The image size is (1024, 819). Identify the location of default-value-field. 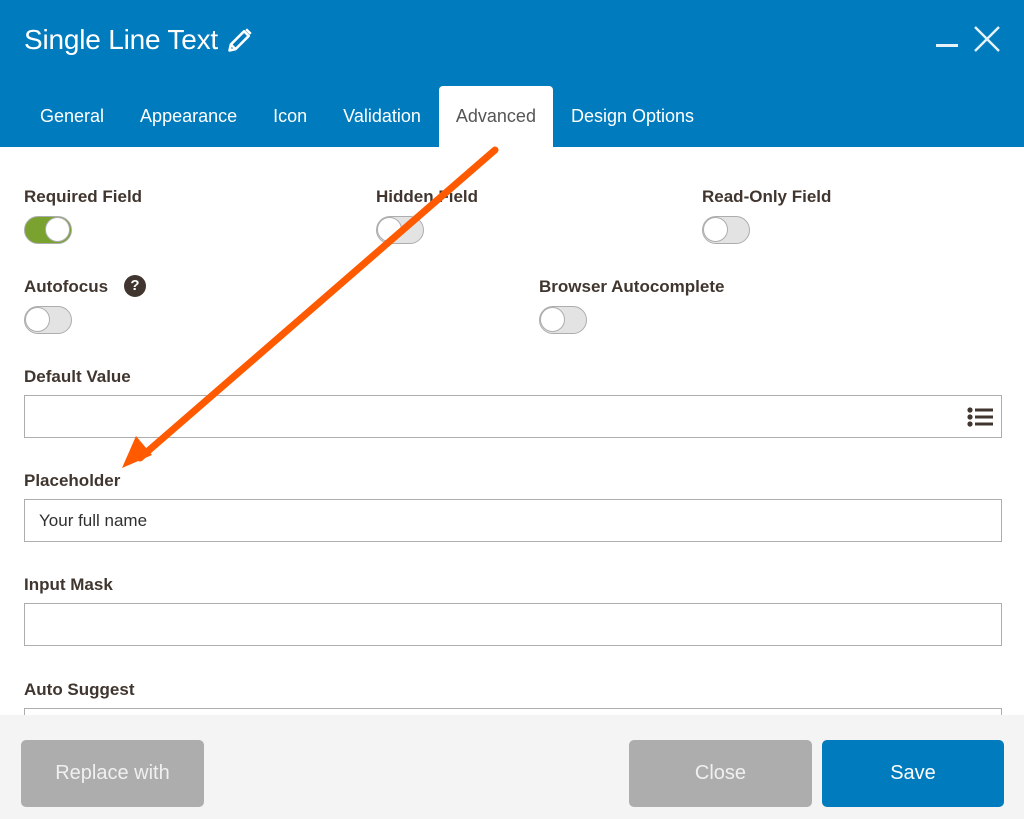
(513, 416).